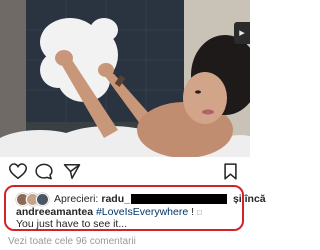  I want to click on action-bar, so click(125, 171).